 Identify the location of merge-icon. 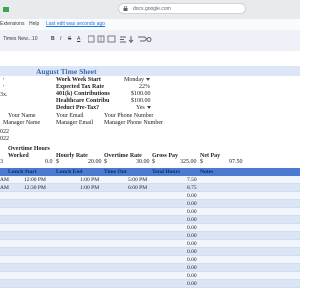
(111, 39).